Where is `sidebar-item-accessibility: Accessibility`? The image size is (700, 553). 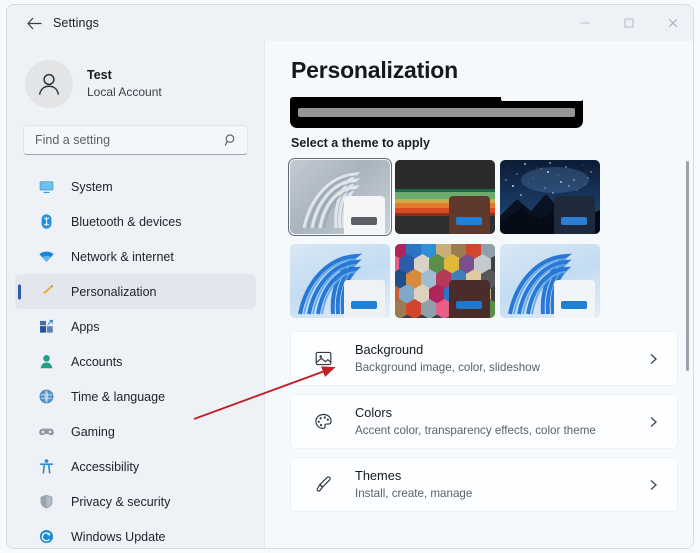 sidebar-item-accessibility: Accessibility is located at coordinates (135, 466).